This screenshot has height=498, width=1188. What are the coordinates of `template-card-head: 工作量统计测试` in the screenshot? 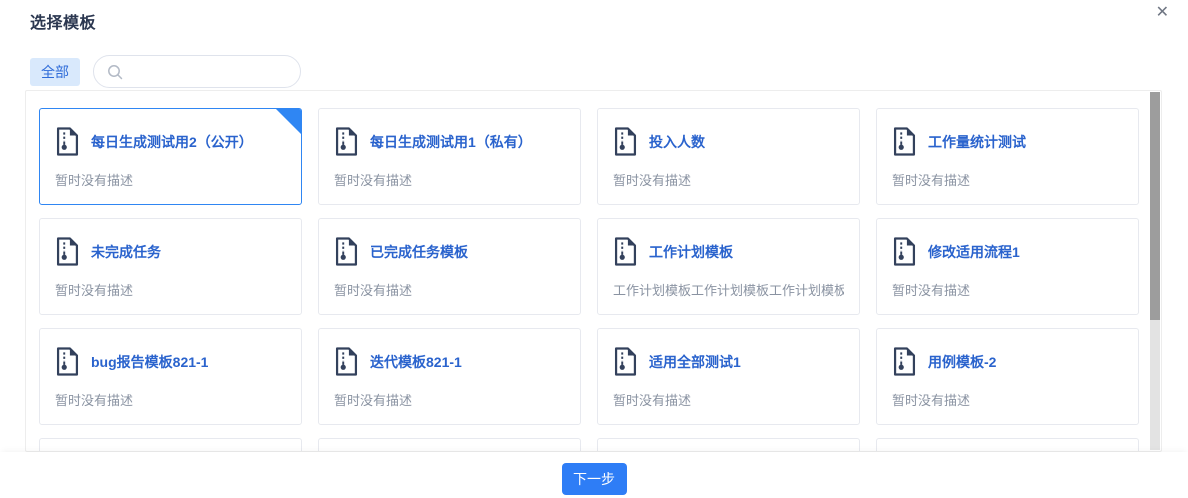 It's located at (1007, 141).